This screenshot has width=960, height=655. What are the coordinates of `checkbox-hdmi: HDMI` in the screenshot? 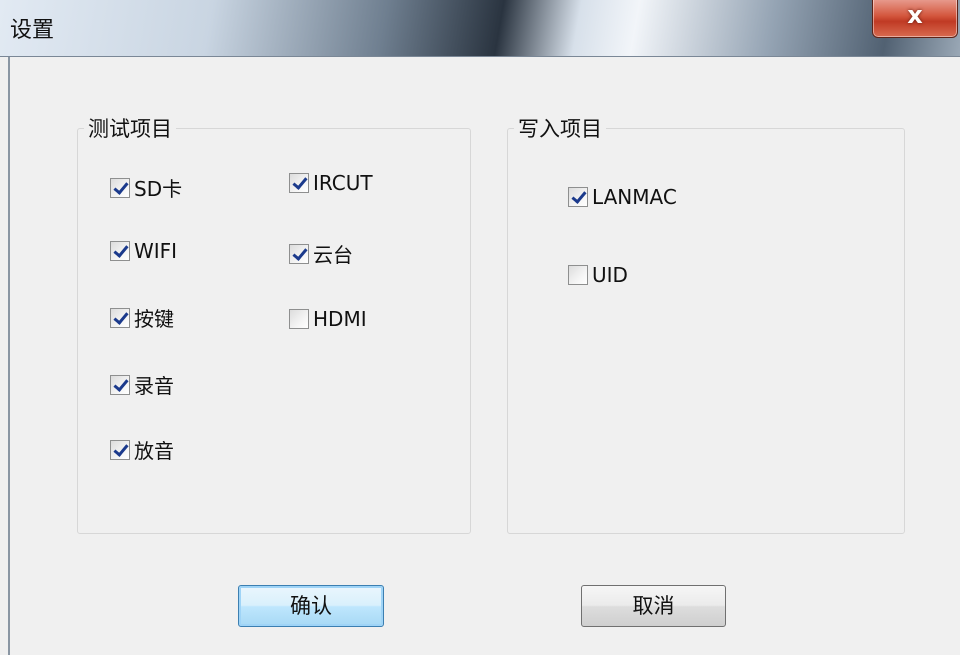 It's located at (328, 319).